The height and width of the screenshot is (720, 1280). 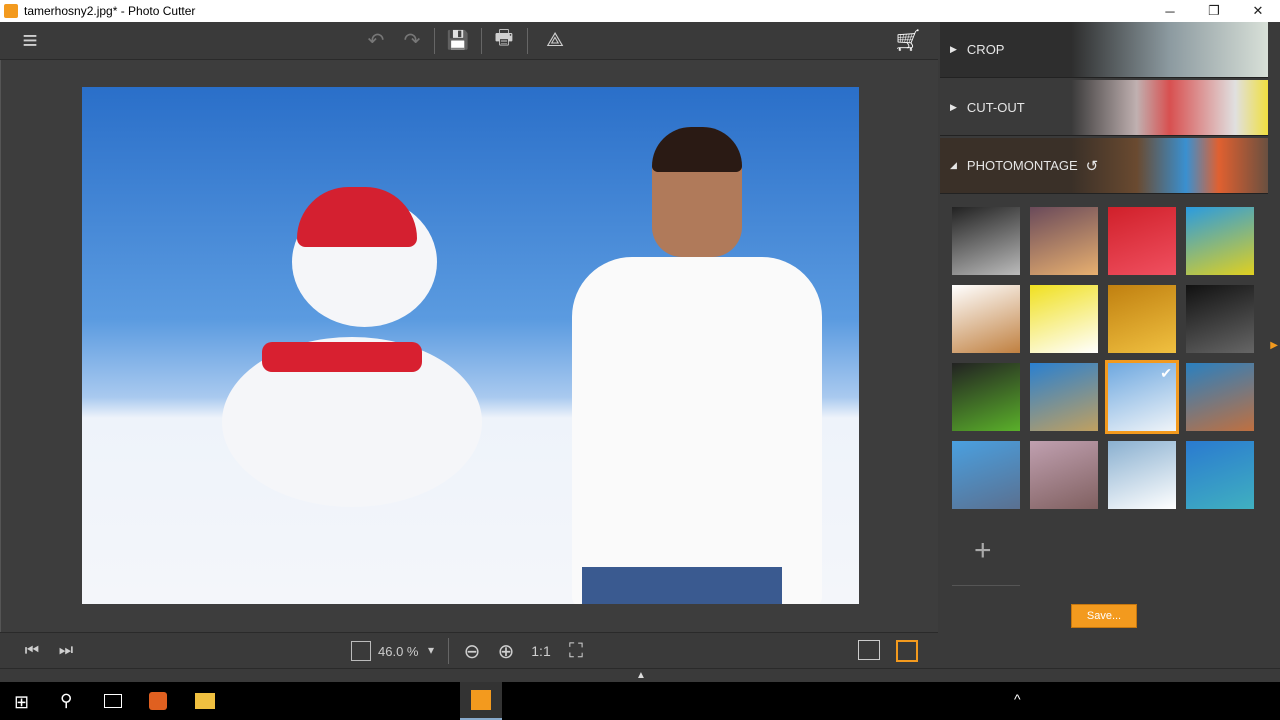 I want to click on share-icon: ⟁, so click(x=555, y=40).